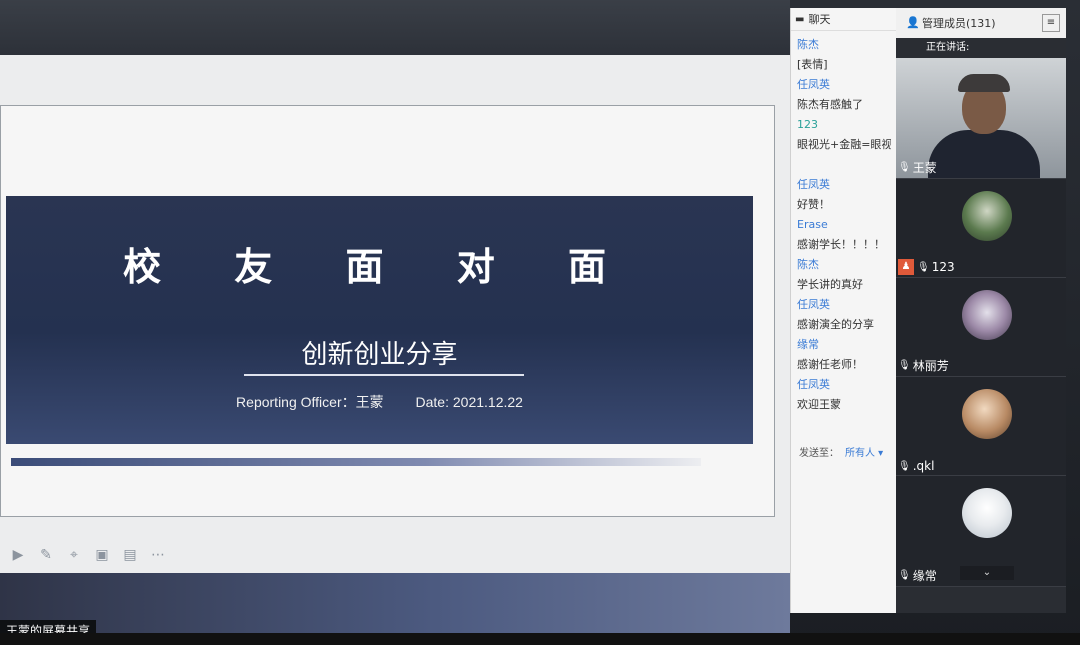 The width and height of the screenshot is (1080, 645). I want to click on slide-decoration-bar, so click(356, 462).